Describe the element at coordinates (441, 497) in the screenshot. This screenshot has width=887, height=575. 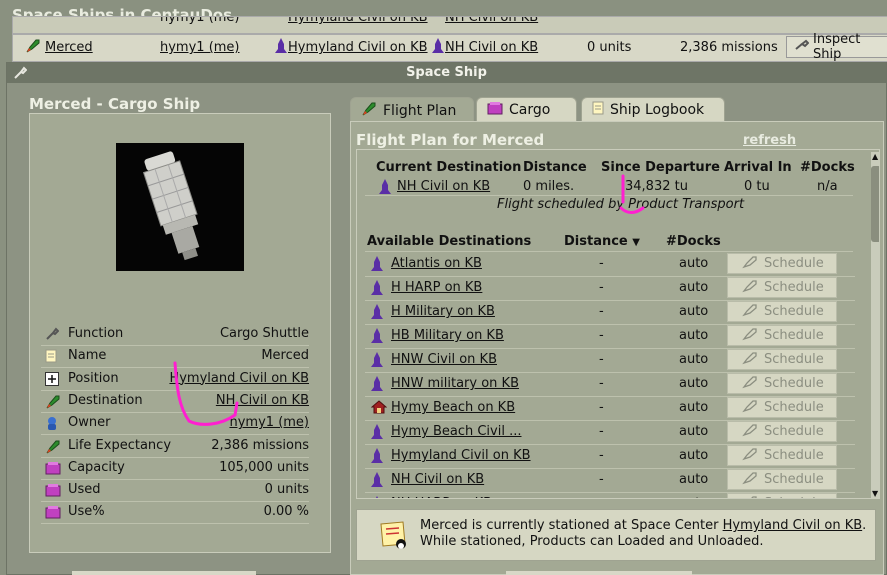
I see `destination-link: NH HARP on KB` at that location.